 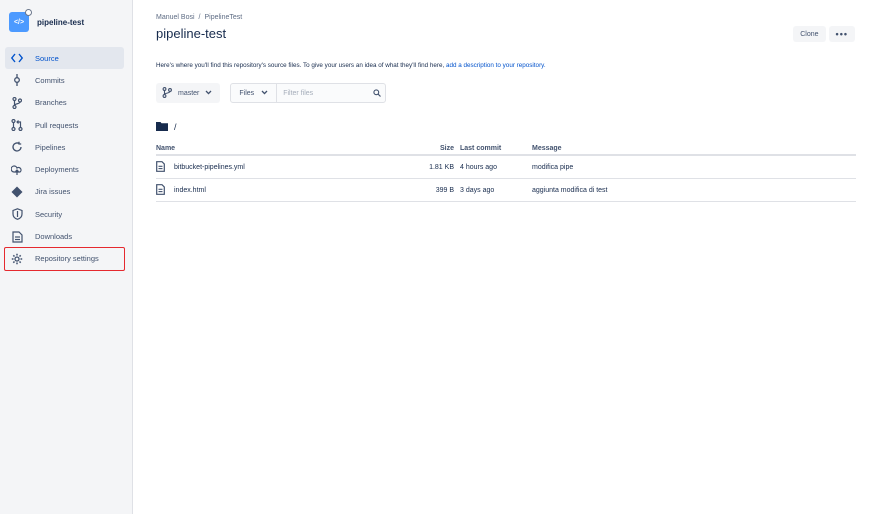 I want to click on downloads-icon, so click(x=17, y=237).